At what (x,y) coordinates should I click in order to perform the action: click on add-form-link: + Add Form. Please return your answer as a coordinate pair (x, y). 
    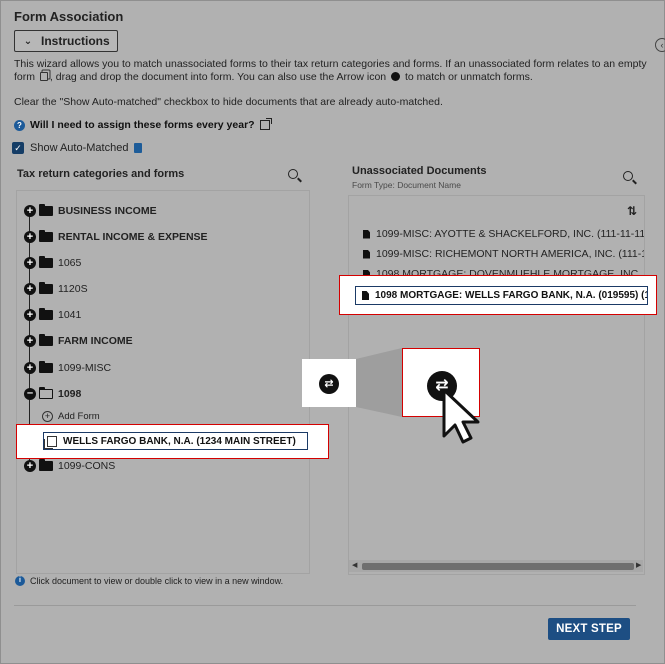
    Looking at the image, I should click on (71, 416).